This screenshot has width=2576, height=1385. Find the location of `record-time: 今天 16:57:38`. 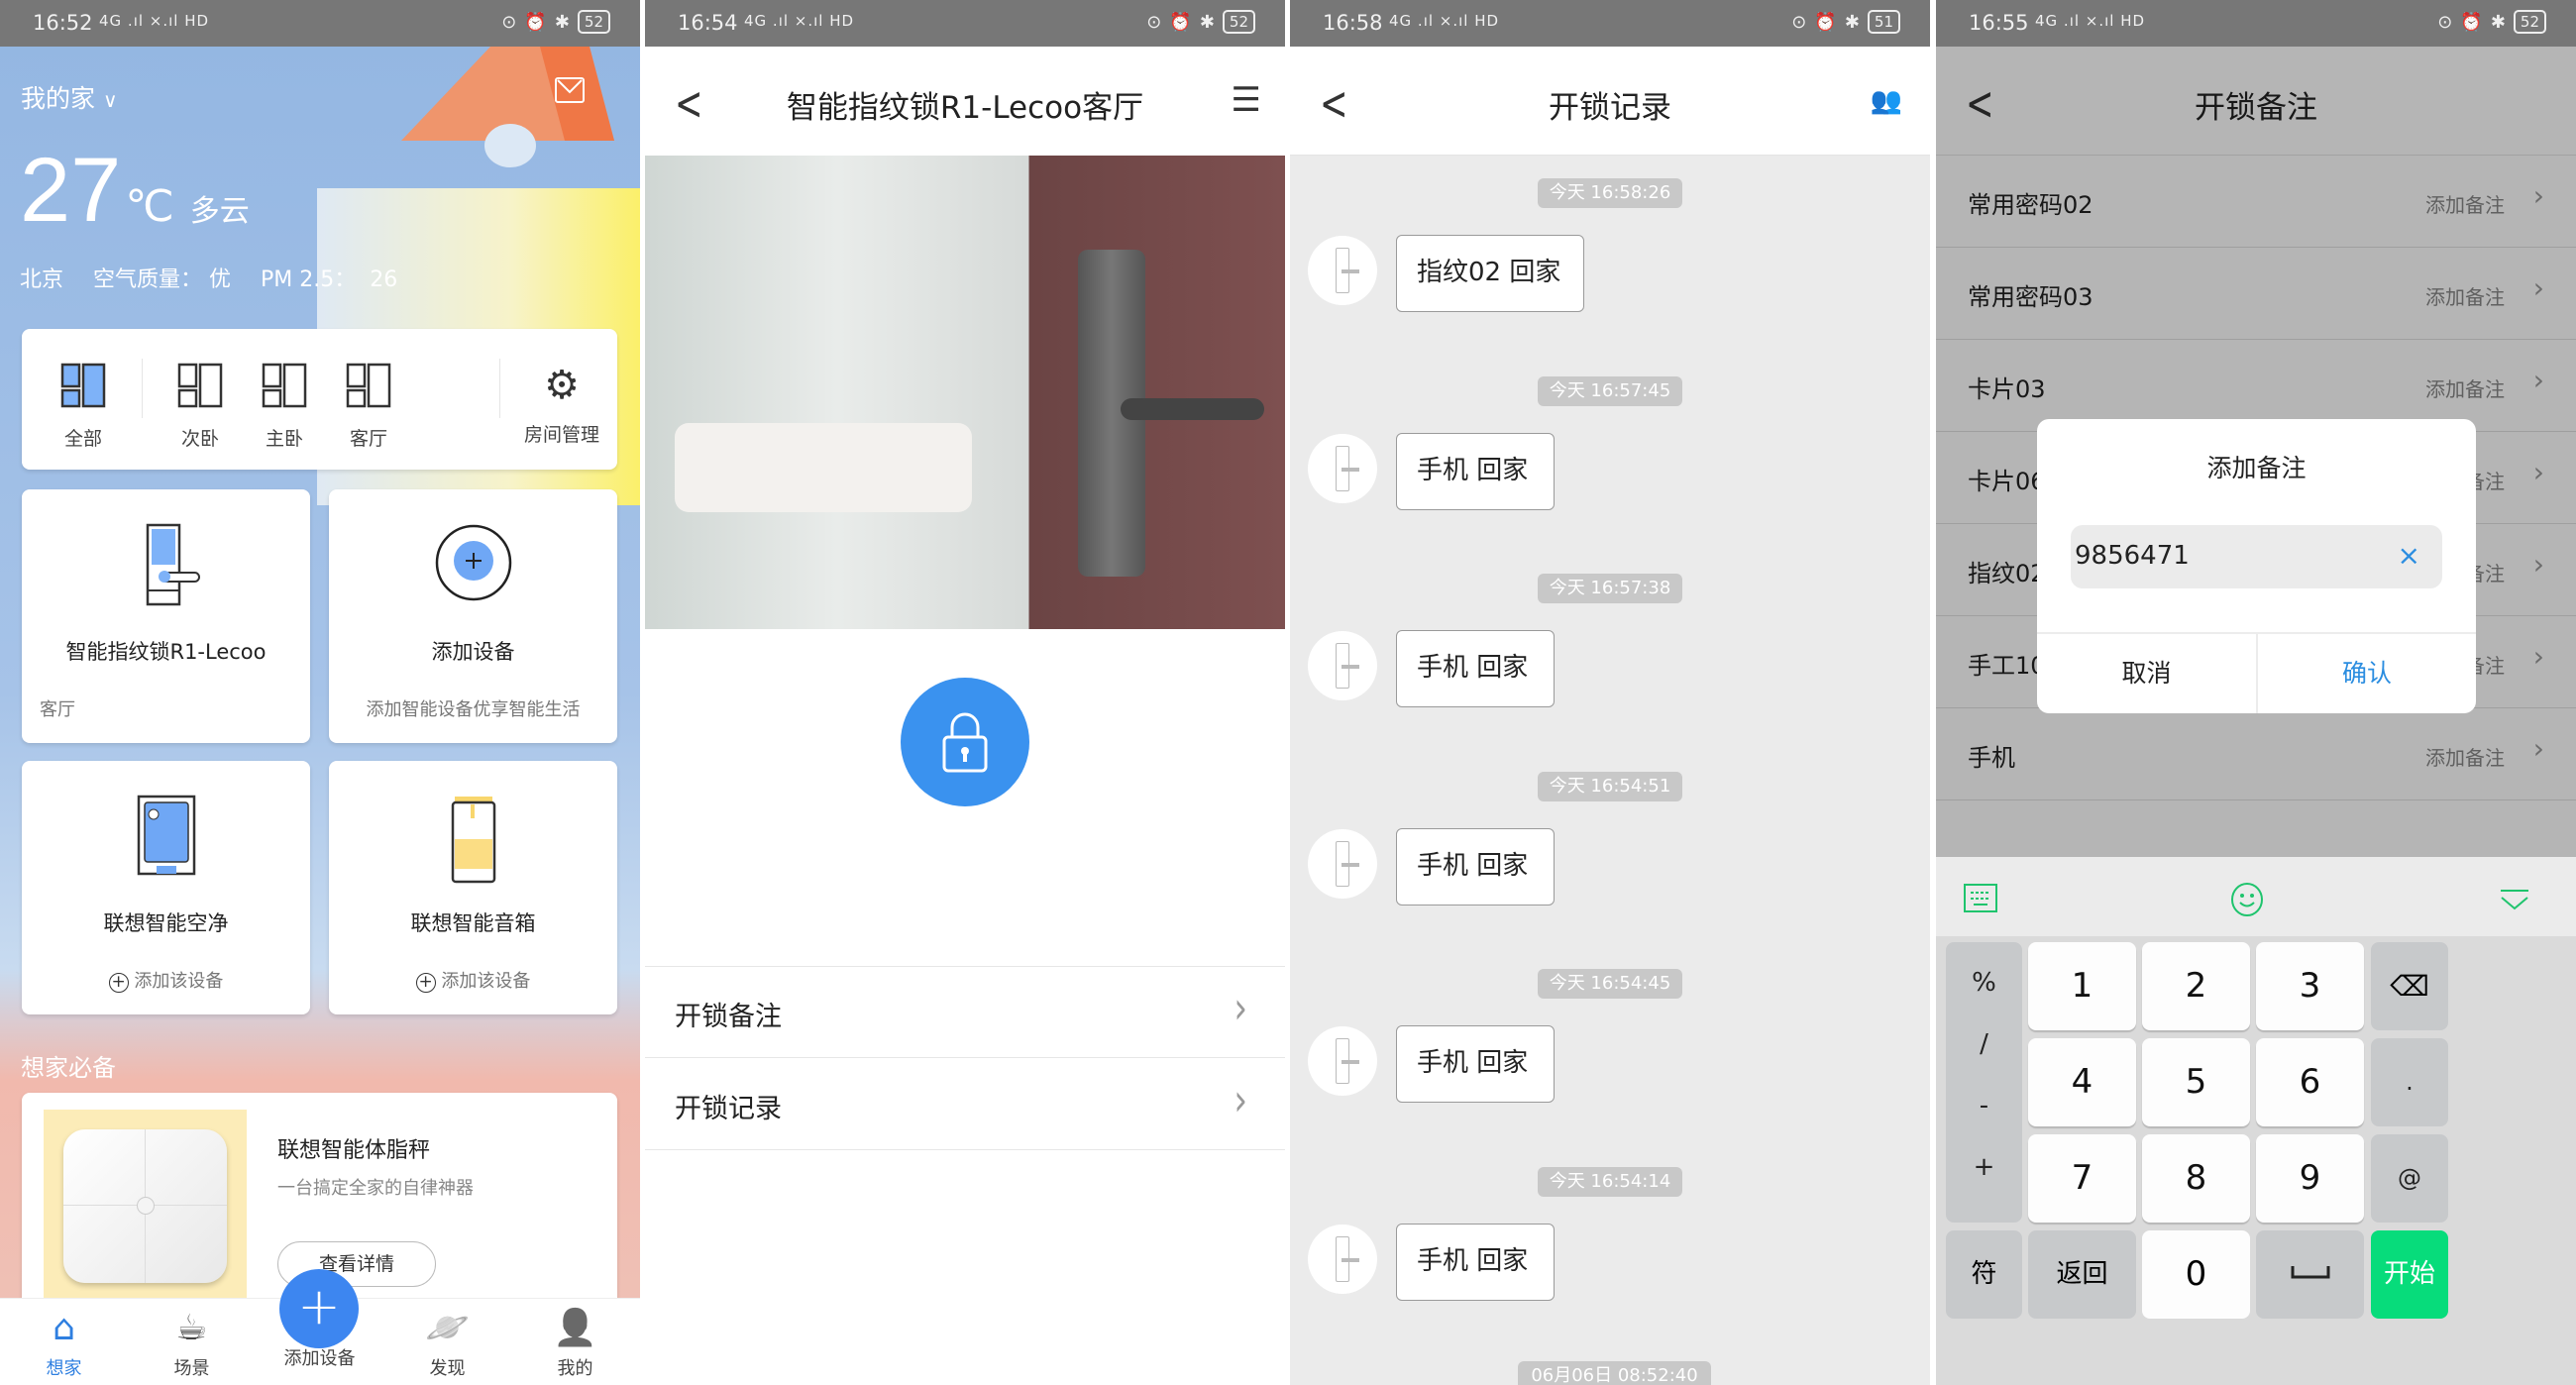

record-time: 今天 16:57:38 is located at coordinates (1610, 588).